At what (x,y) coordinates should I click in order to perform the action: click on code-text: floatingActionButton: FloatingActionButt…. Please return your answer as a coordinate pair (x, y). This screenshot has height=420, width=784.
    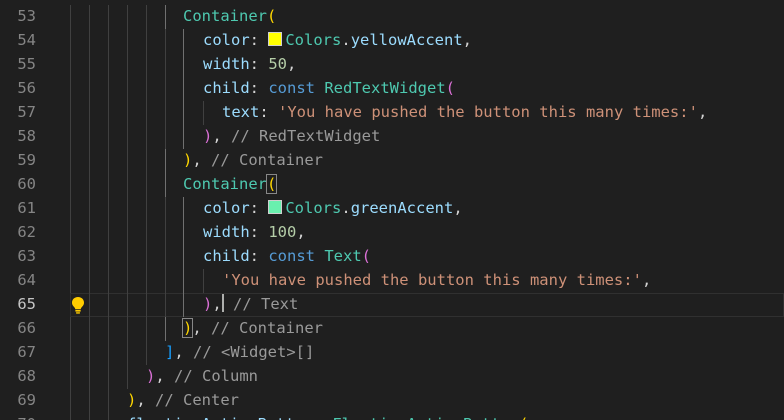
    Looking at the image, I should click on (327, 416).